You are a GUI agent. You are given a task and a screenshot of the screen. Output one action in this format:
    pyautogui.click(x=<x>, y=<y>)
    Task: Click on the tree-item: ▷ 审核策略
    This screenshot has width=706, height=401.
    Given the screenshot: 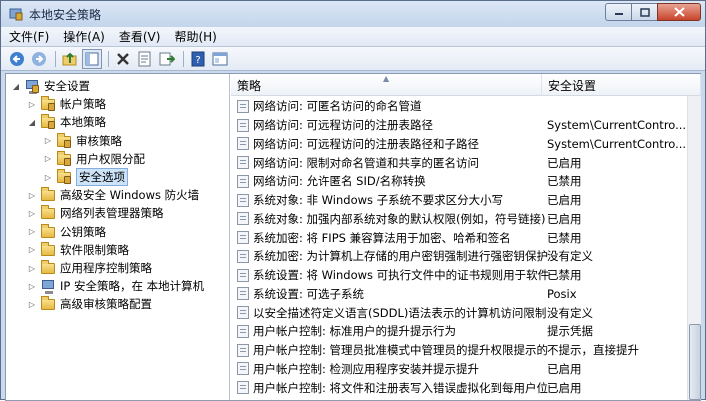 What is the action you would take?
    pyautogui.click(x=82, y=141)
    